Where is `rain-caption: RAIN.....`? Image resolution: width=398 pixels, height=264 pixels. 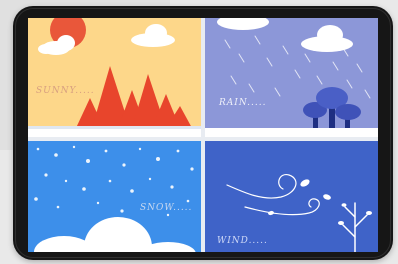
rain-caption: RAIN..... is located at coordinates (243, 103).